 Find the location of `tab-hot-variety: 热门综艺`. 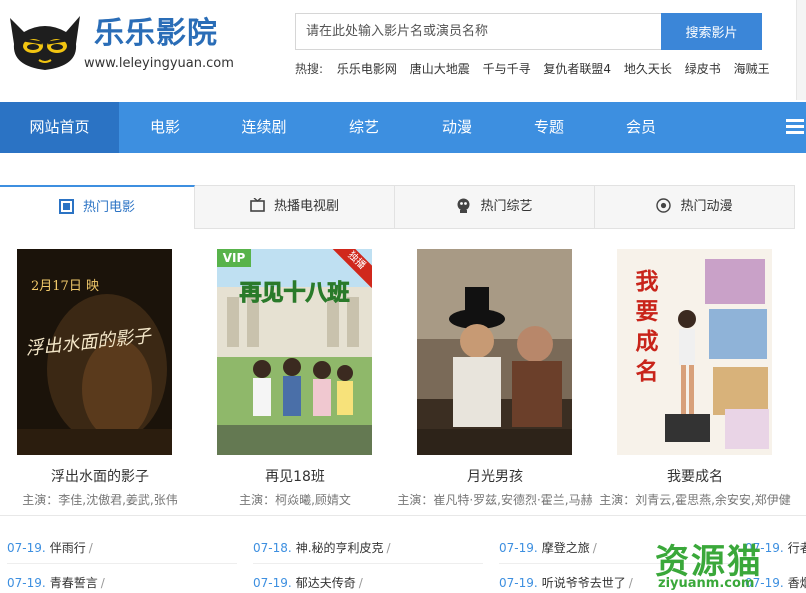

tab-hot-variety: 热门综艺 is located at coordinates (495, 207).